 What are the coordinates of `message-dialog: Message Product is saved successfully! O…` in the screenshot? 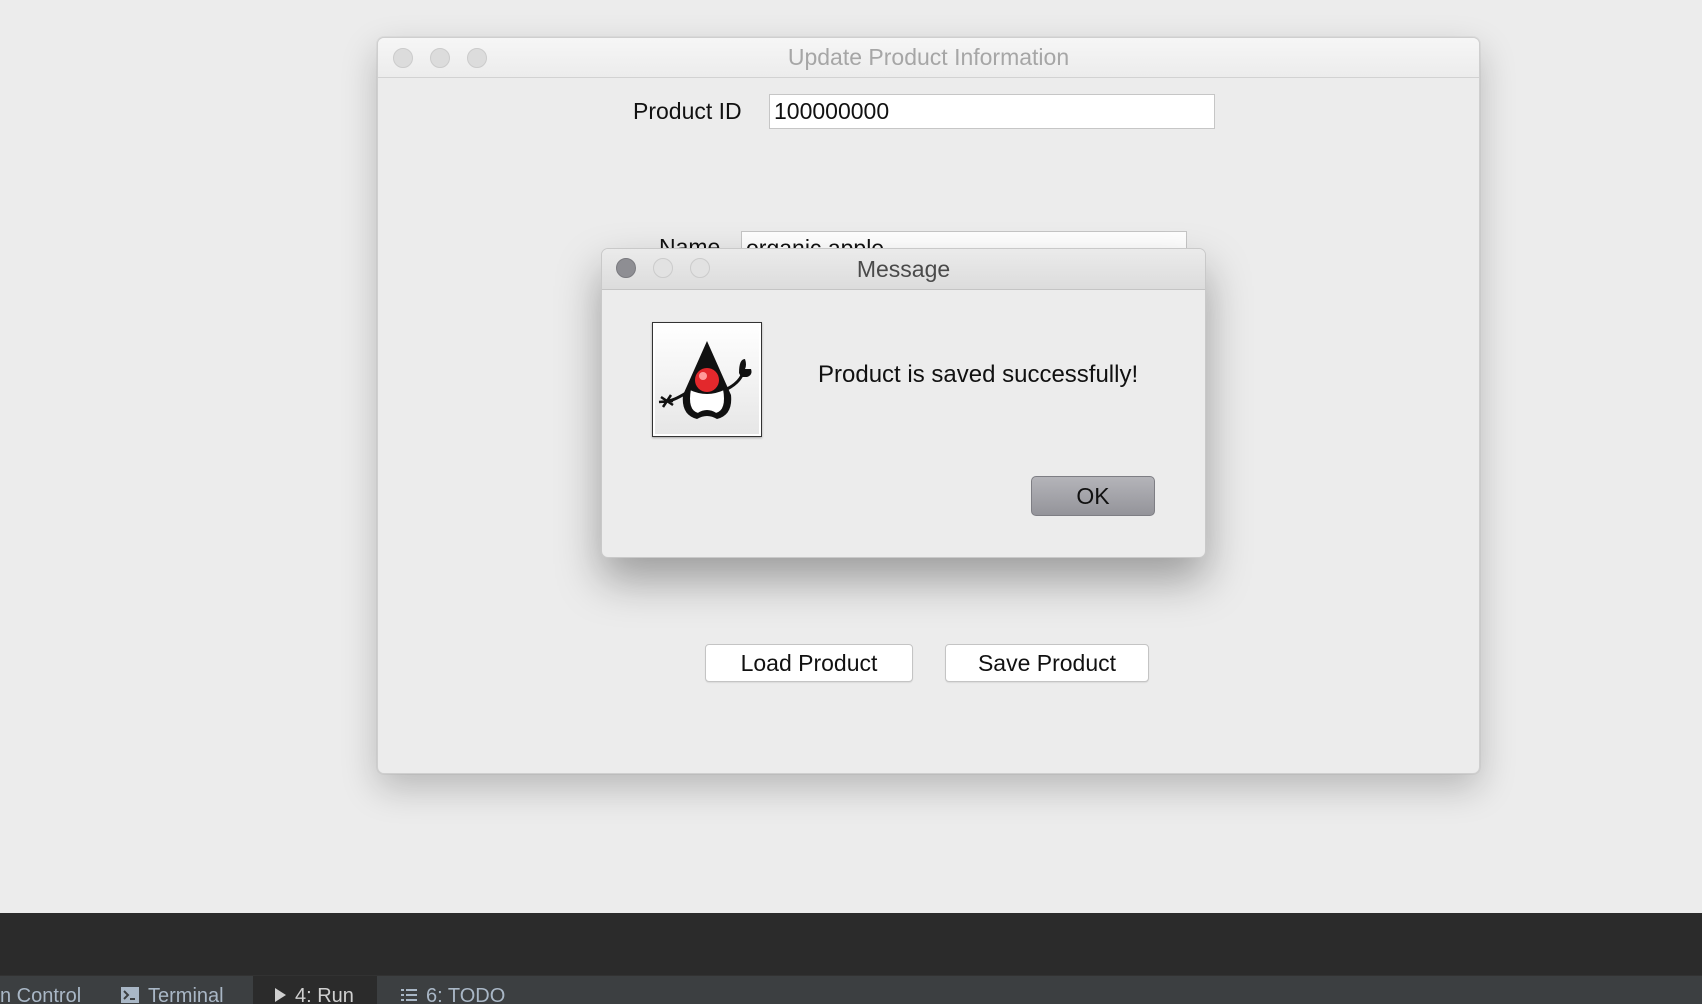 It's located at (903, 403).